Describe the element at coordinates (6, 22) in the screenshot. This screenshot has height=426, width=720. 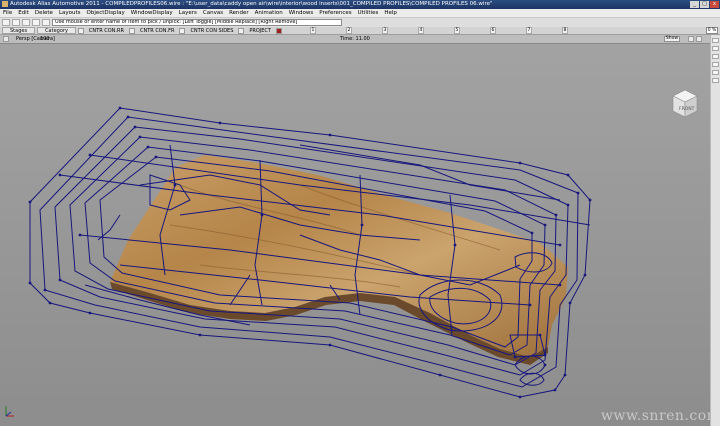
I see `pick-tool-icon` at that location.